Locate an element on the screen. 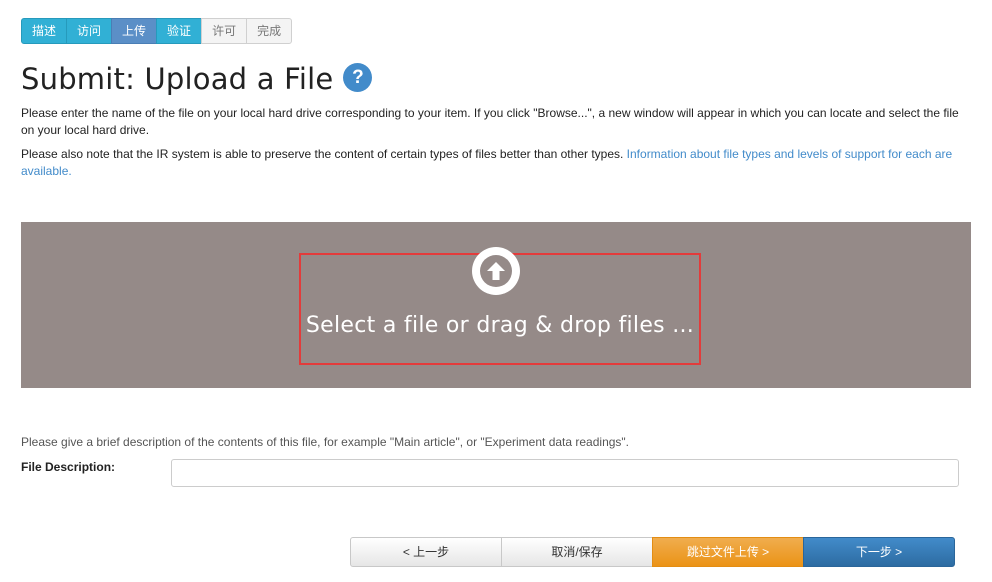 This screenshot has width=992, height=582. action-buttons: < 上一步 取消/保存 跳过文件上传 > 下一步 > is located at coordinates (652, 552).